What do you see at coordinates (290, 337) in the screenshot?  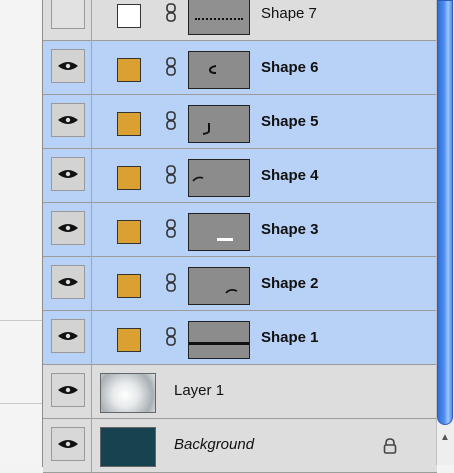 I see `layer-name: Shape 1` at bounding box center [290, 337].